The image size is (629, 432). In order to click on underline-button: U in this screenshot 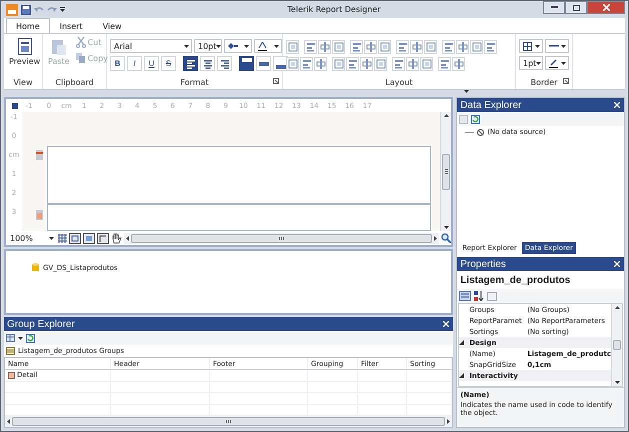, I will do `click(151, 63)`.